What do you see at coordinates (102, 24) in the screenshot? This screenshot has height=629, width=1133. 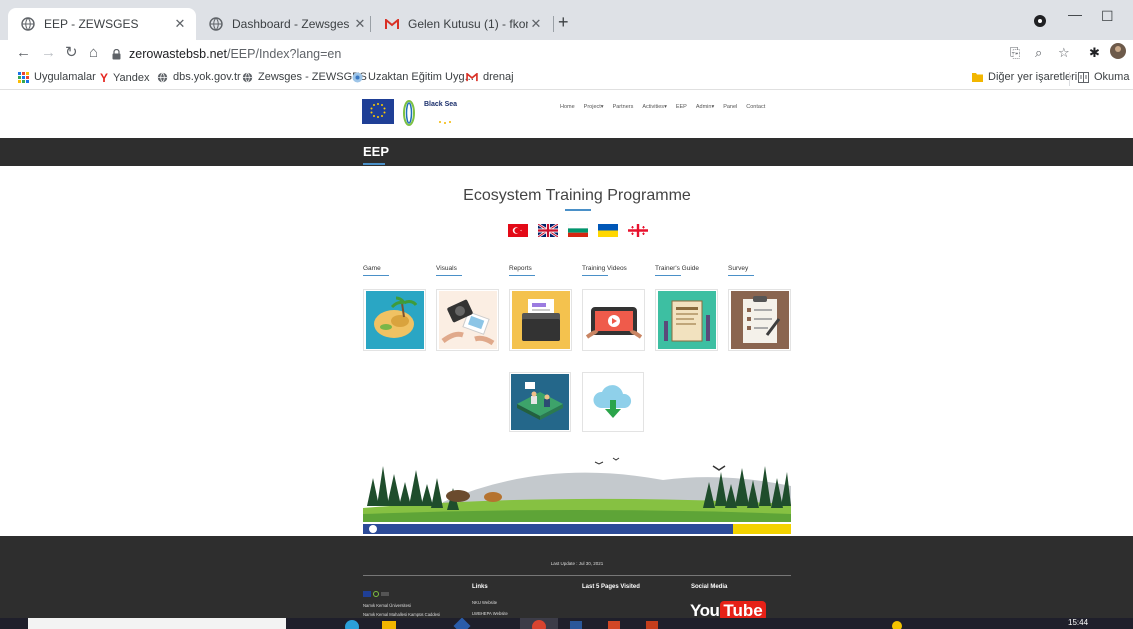 I see `tab-eep-zewsges: EEP - ZEWSGES ✕` at bounding box center [102, 24].